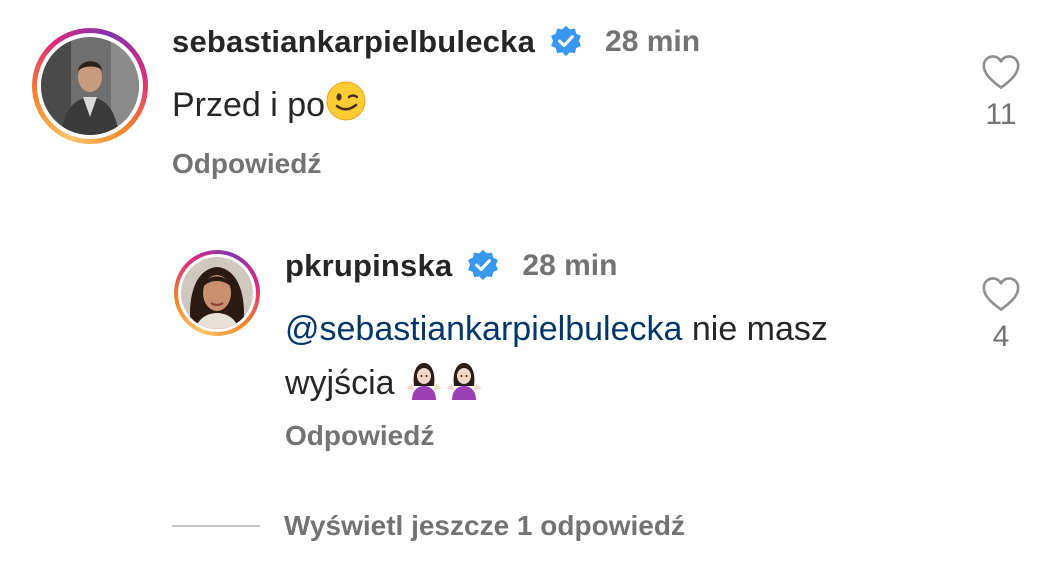 The image size is (1053, 574). Describe the element at coordinates (1001, 93) in the screenshot. I see `like-group: 11` at that location.